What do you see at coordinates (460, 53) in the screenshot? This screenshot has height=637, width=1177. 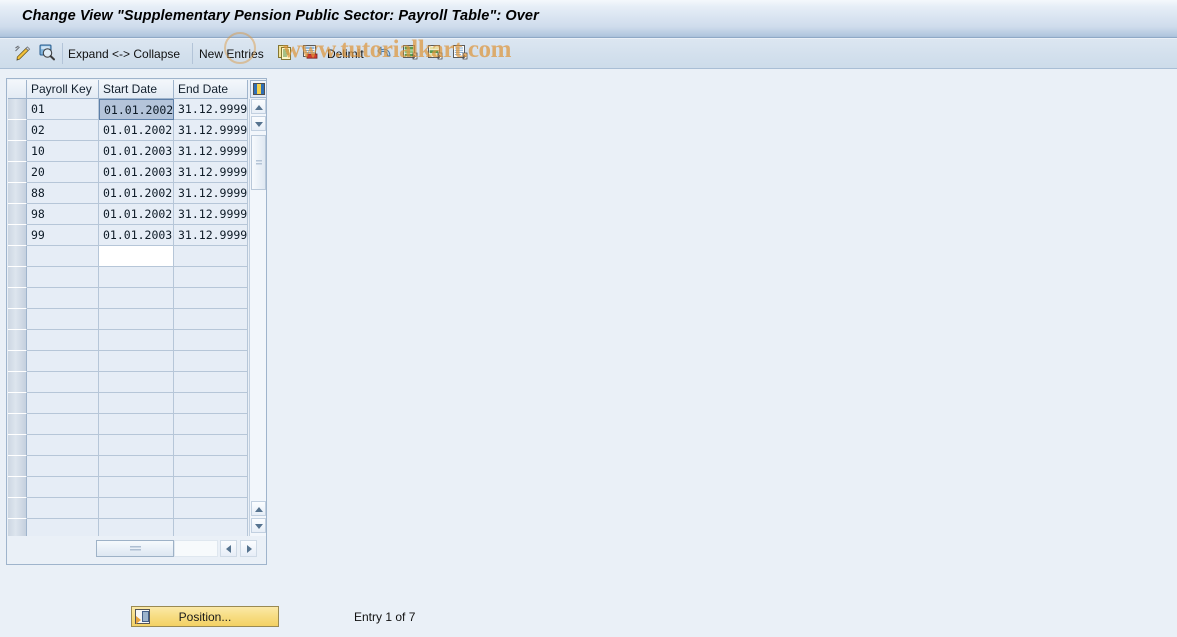 I see `deselect-all-button` at bounding box center [460, 53].